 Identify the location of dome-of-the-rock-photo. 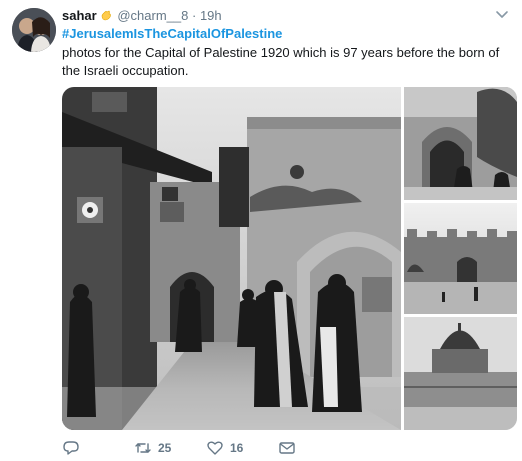
(460, 373).